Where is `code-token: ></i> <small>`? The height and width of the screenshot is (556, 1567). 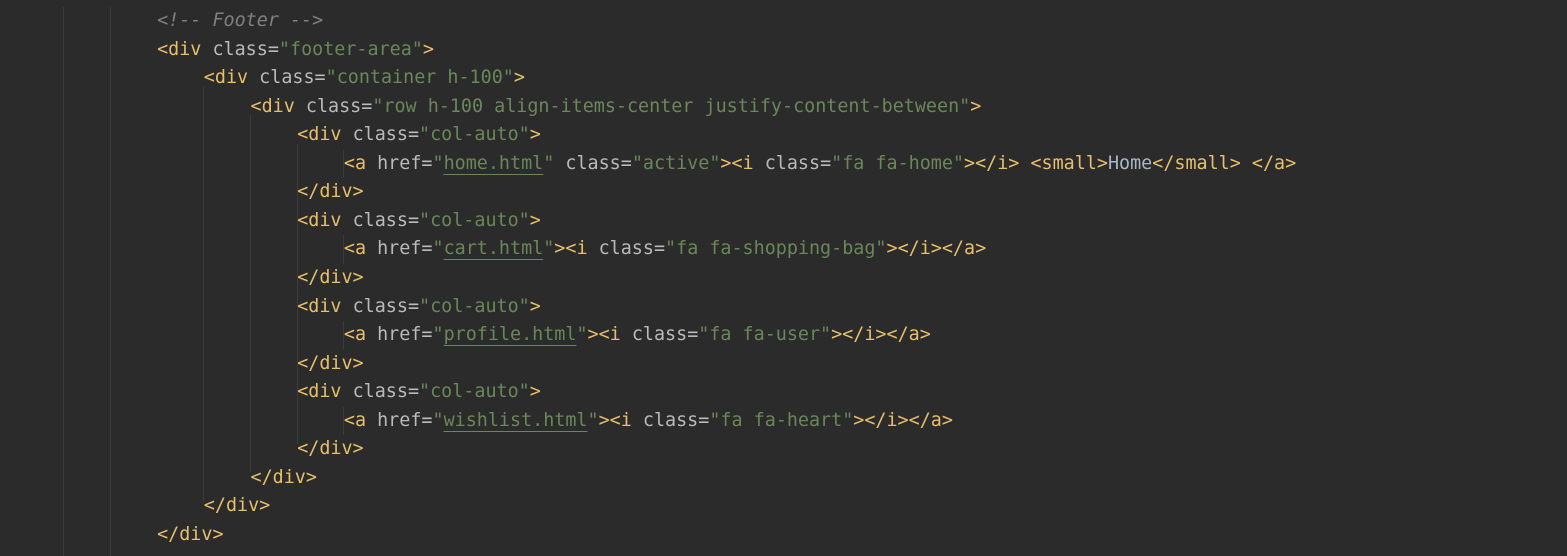 code-token: ></i> <small> is located at coordinates (1036, 163).